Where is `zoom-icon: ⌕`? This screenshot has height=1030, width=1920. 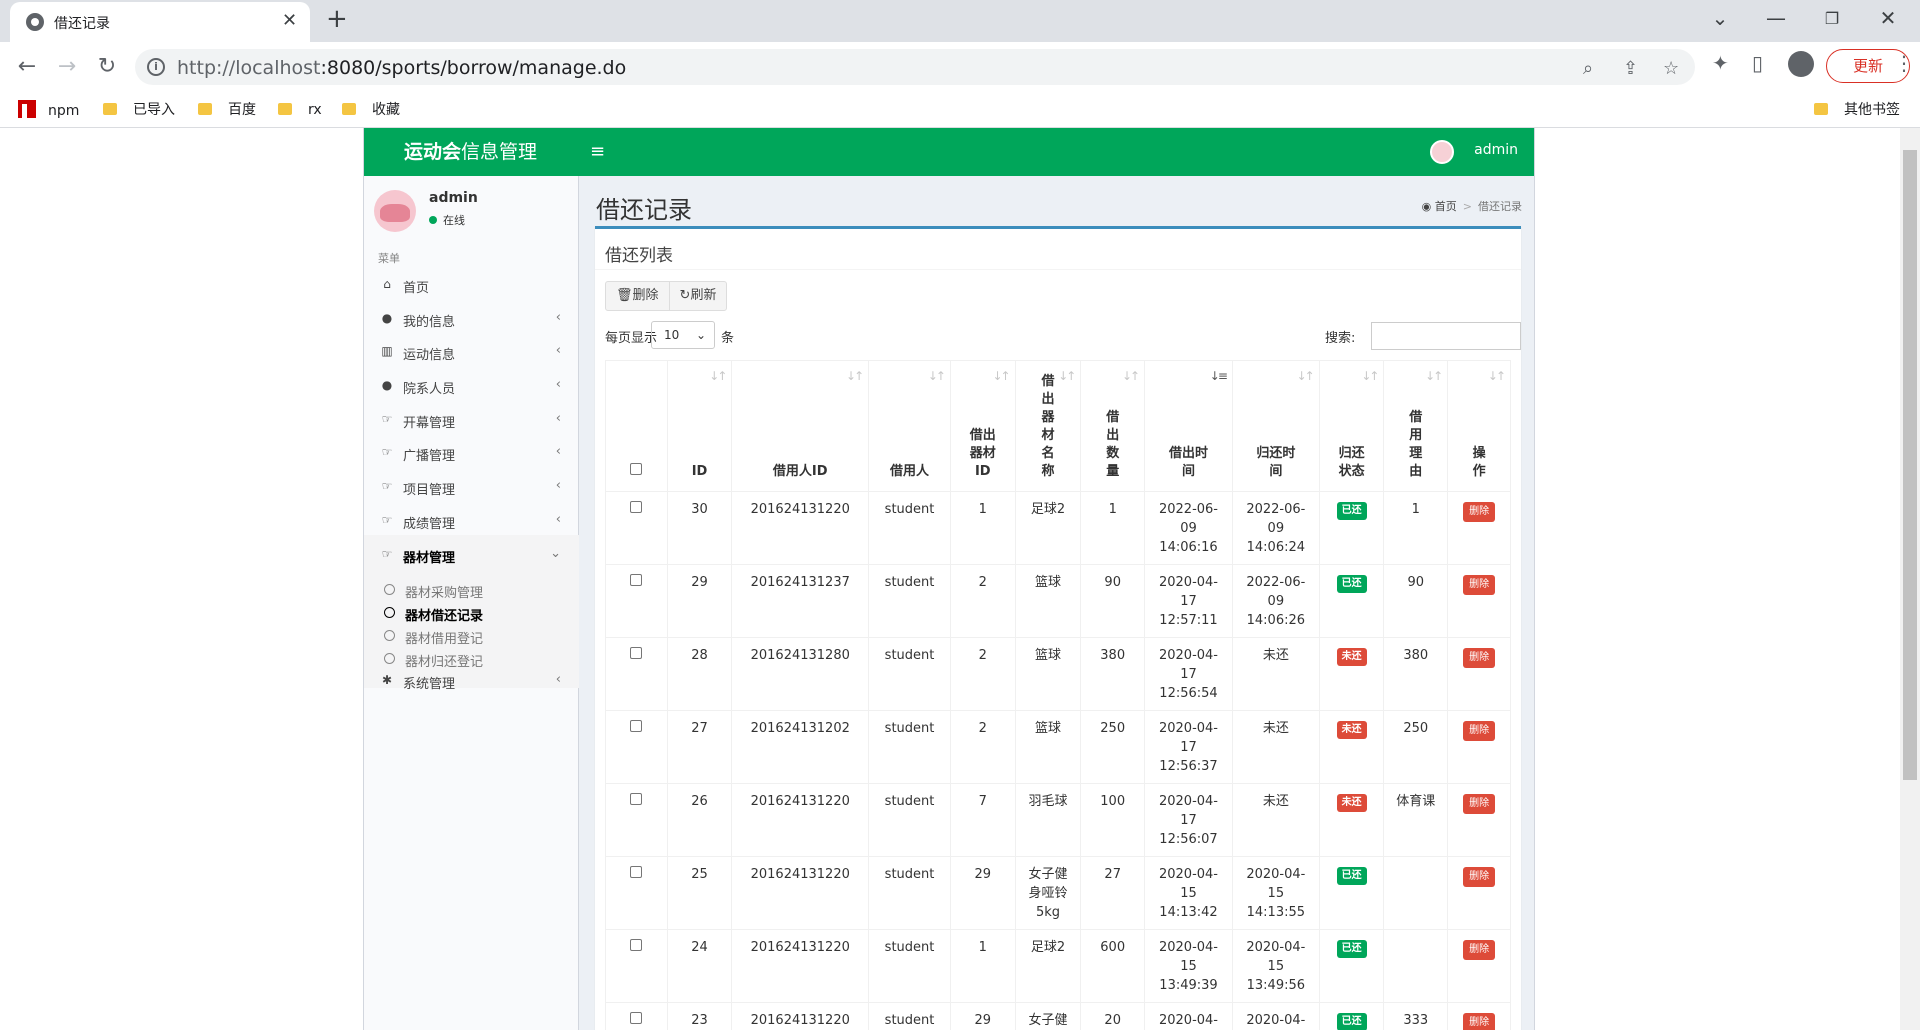
zoom-icon: ⌕ is located at coordinates (1588, 68).